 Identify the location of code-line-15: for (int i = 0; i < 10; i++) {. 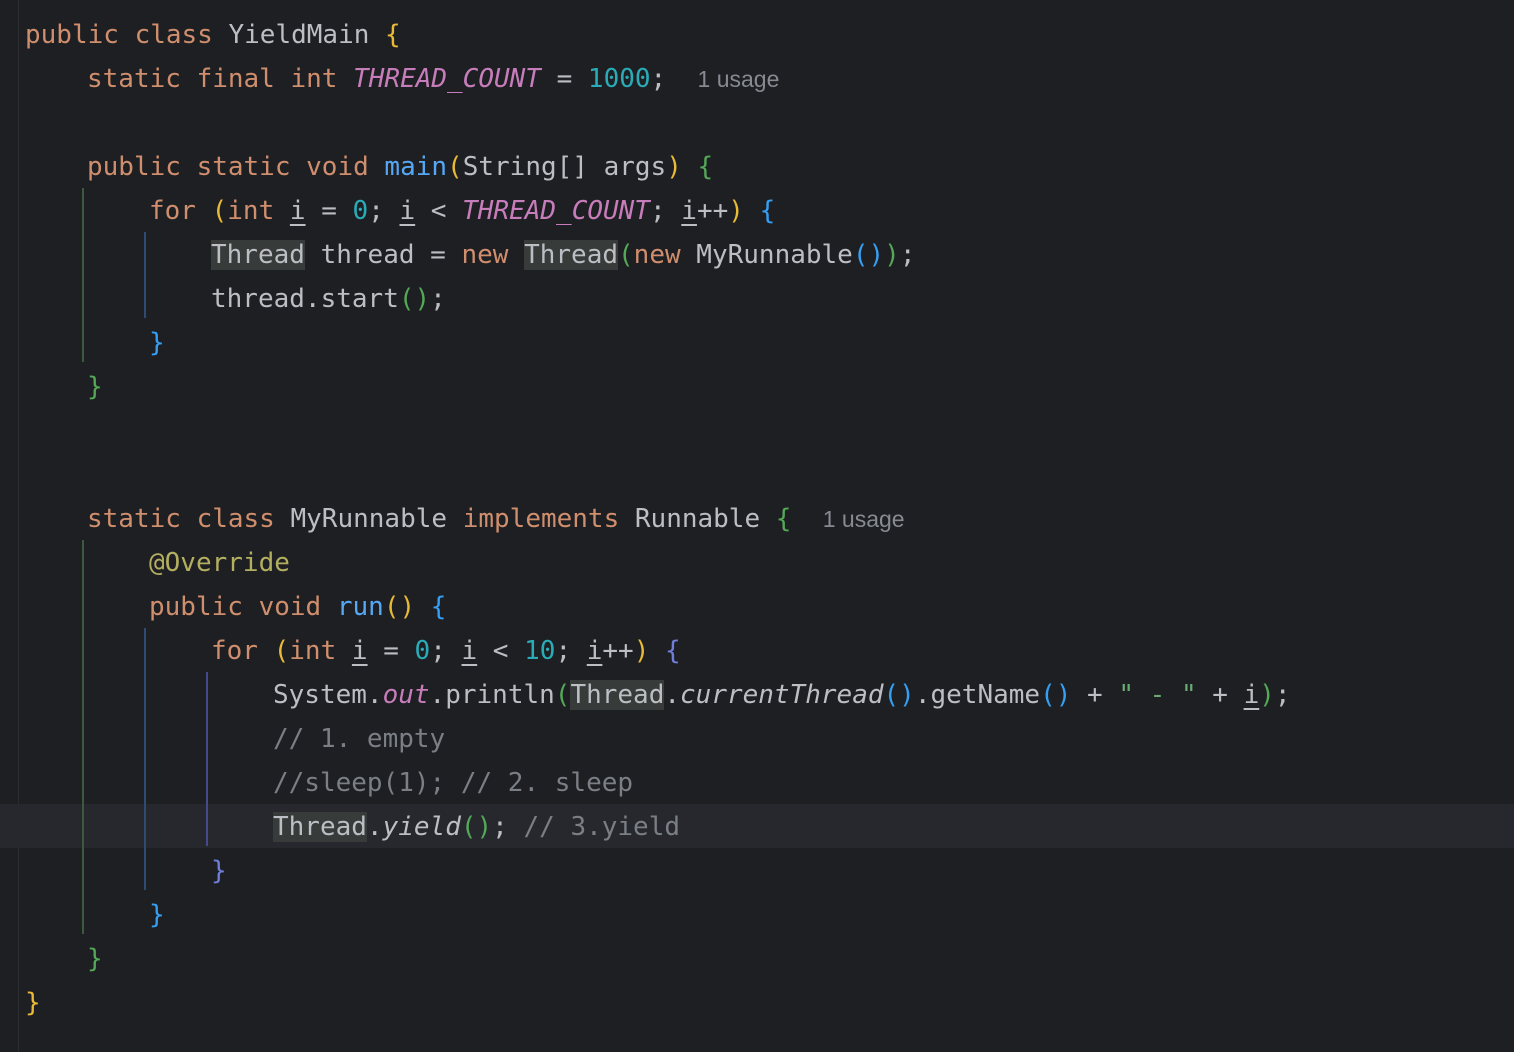
(446, 651).